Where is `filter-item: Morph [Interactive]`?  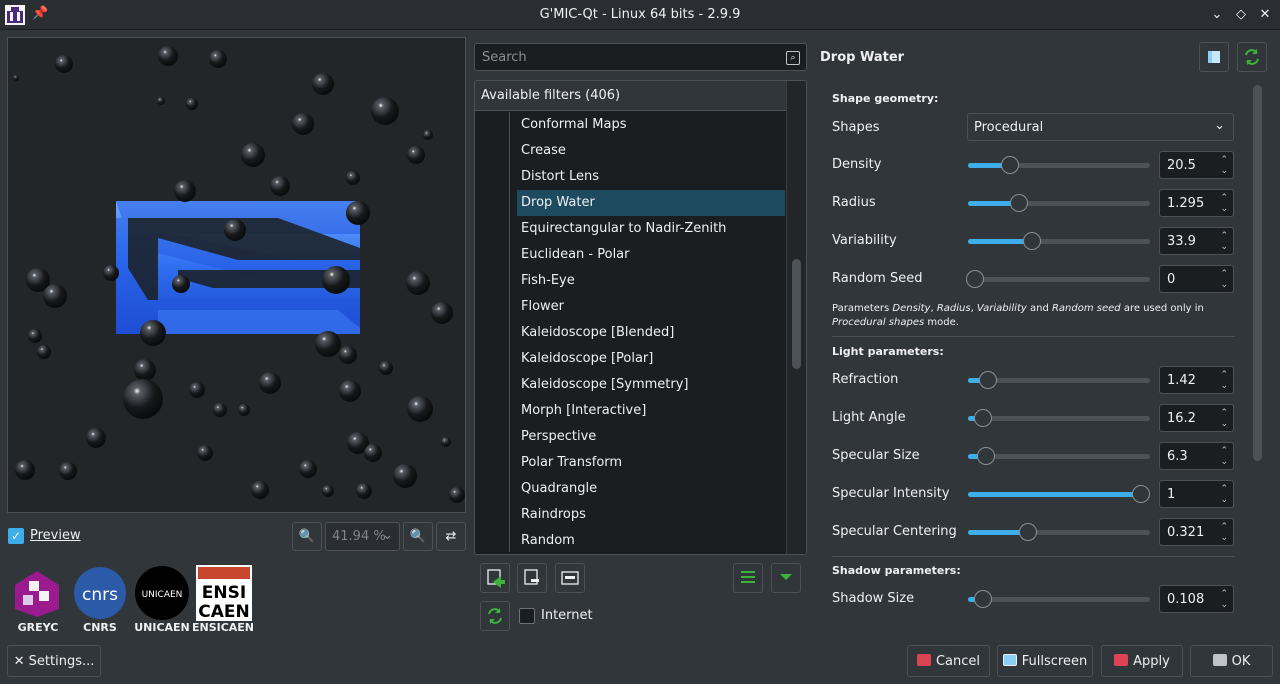
filter-item: Morph [Interactive] is located at coordinates (651, 411).